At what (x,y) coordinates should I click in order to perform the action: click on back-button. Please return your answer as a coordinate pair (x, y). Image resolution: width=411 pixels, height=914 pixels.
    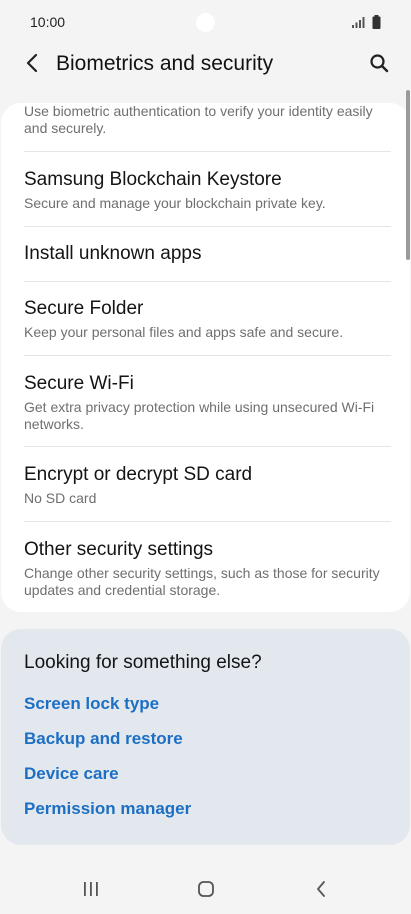
    Looking at the image, I should click on (32, 65).